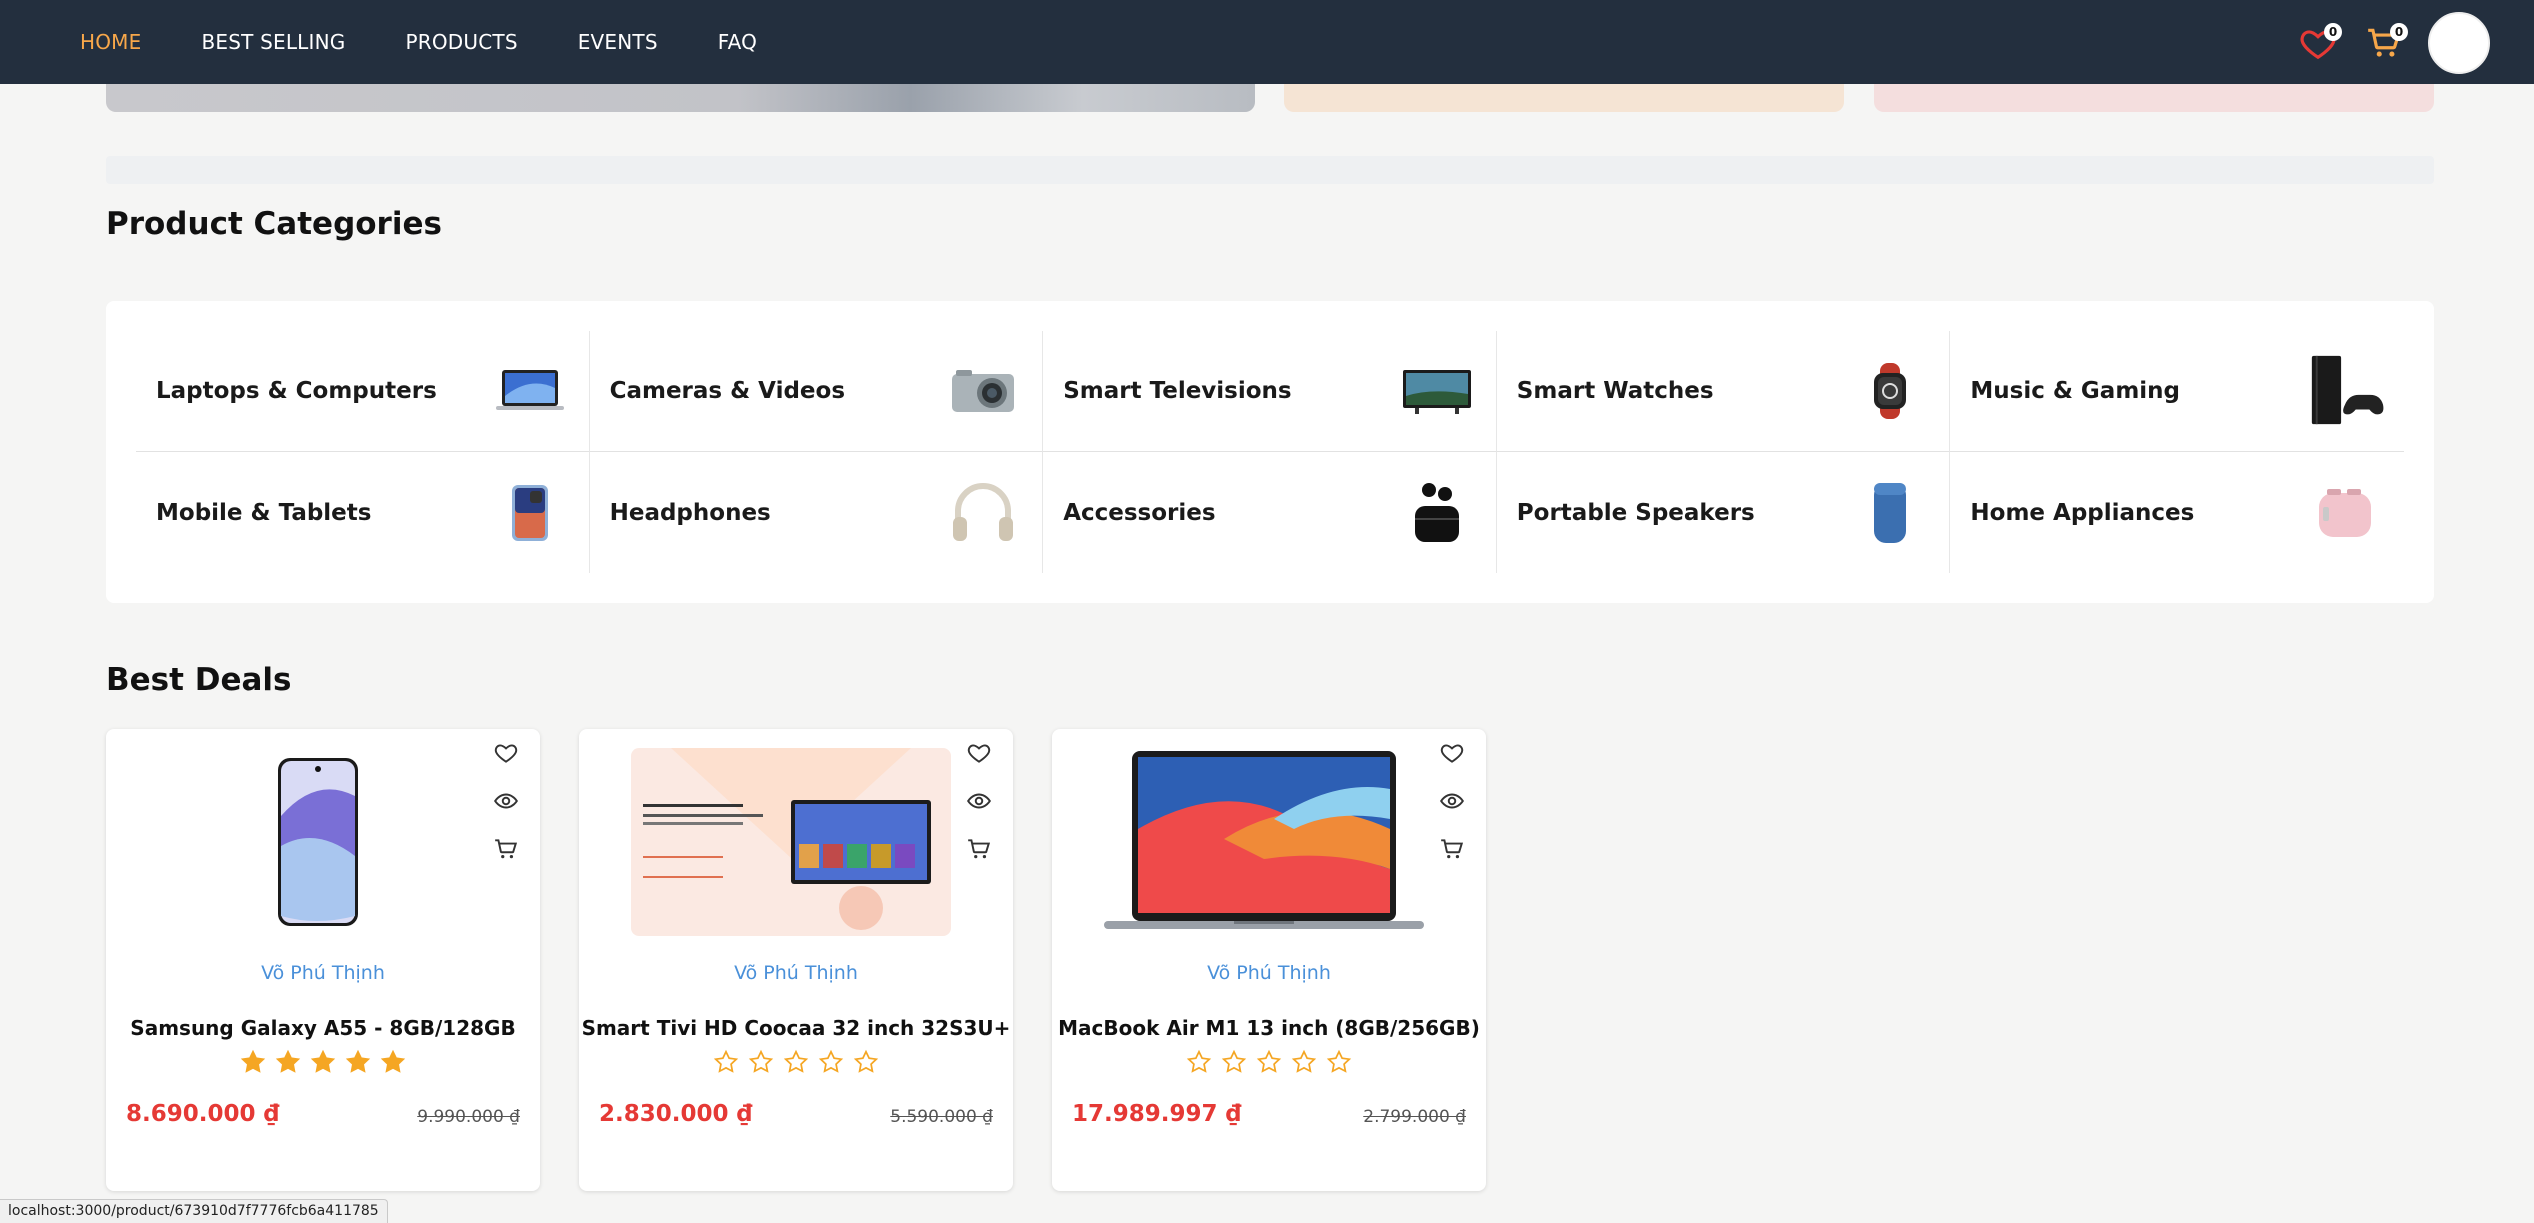 This screenshot has height=1223, width=2534. What do you see at coordinates (676, 1114) in the screenshot?
I see `product-price: 2.830.000 ₫` at bounding box center [676, 1114].